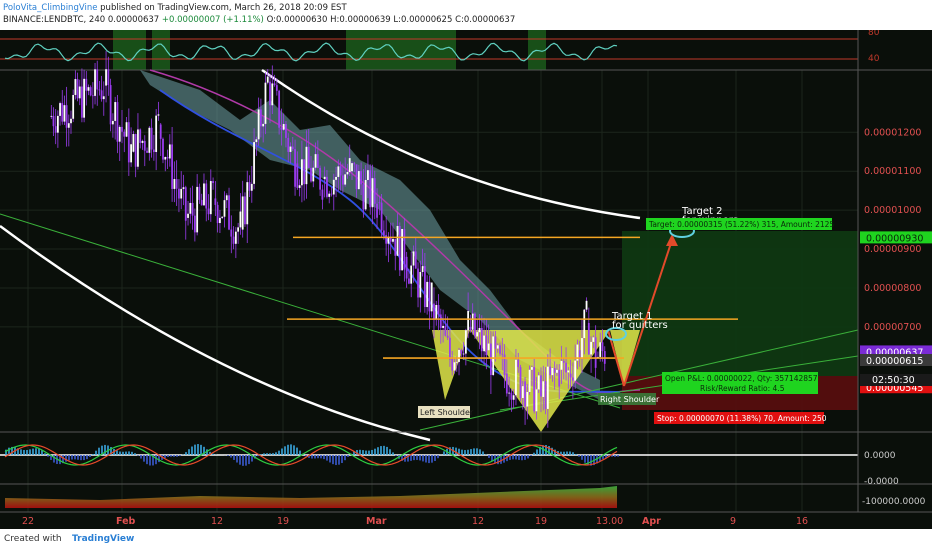 Image resolution: width=932 pixels, height=550 pixels. I want to click on y-tick-label: 0.00000700, so click(892, 327).